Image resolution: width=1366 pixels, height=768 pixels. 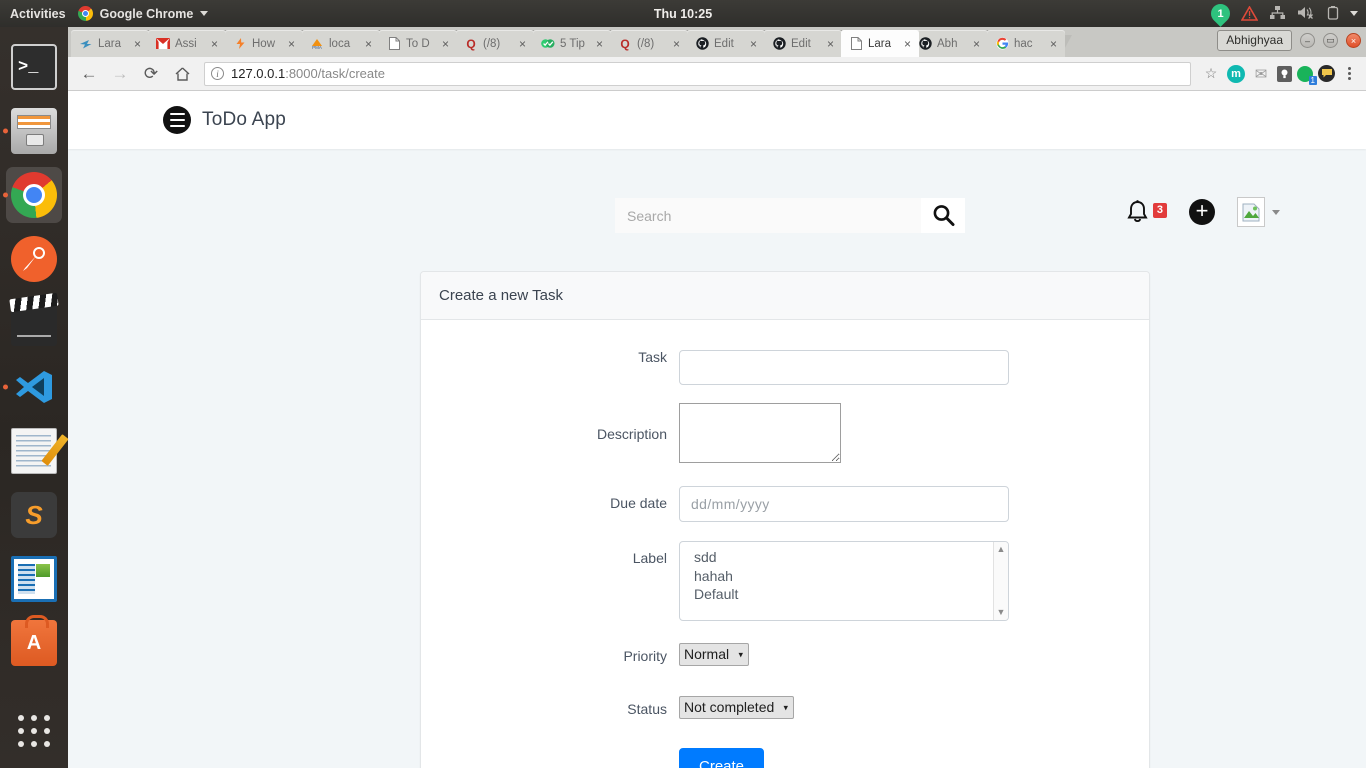 I want to click on header-actions: 3 +, so click(x=1202, y=212).